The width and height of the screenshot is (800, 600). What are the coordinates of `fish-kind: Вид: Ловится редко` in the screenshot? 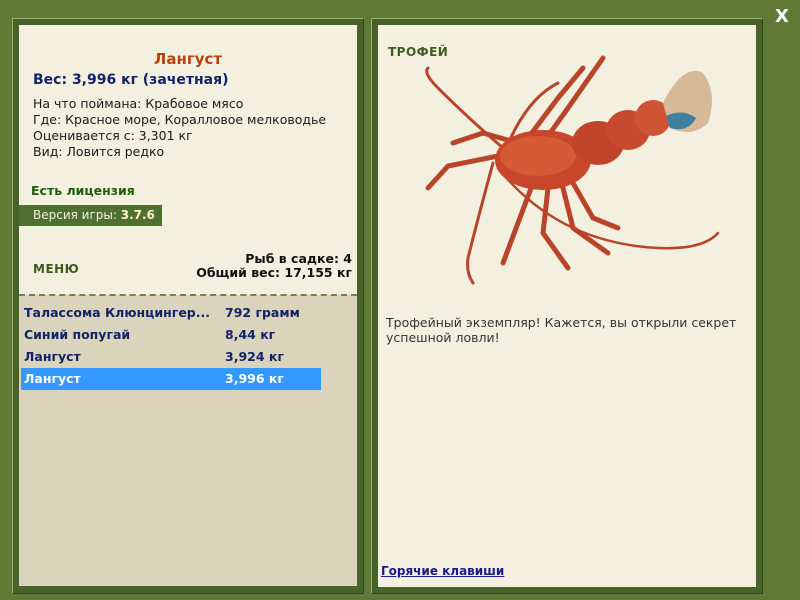 It's located at (99, 151).